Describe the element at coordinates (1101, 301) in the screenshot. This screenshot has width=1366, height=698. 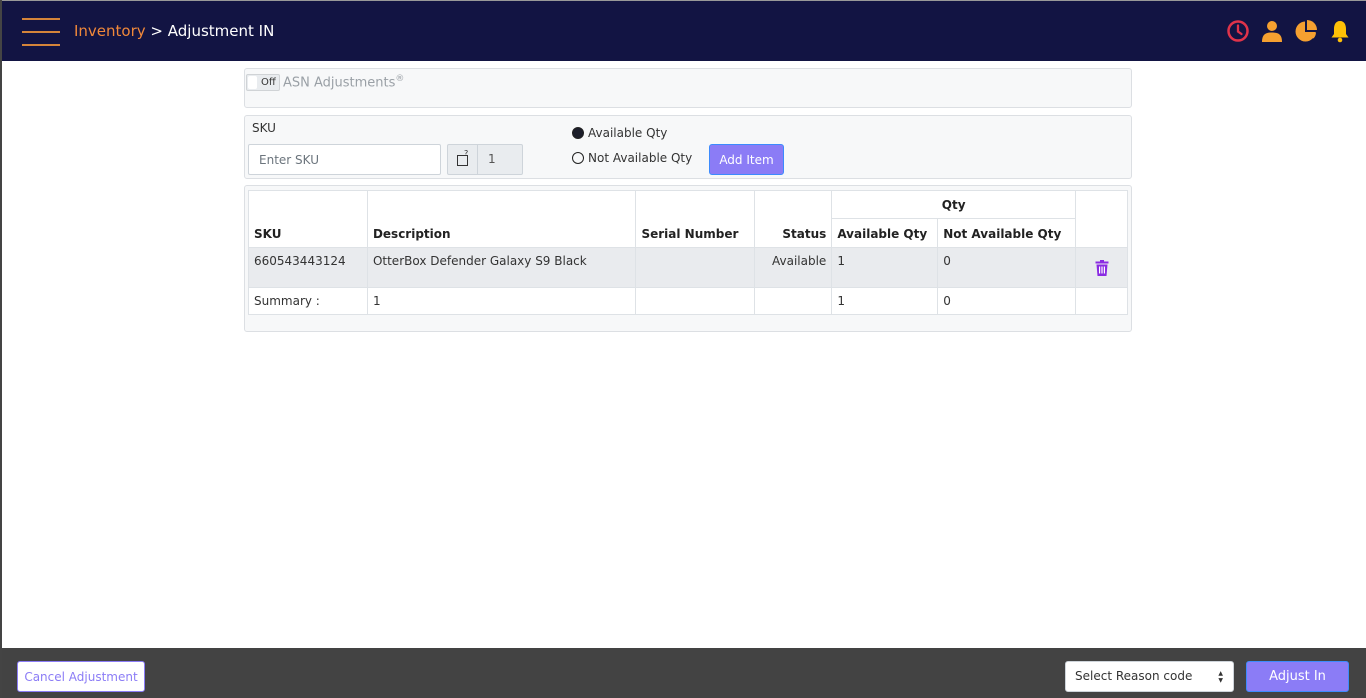
I see `summary-actions` at that location.